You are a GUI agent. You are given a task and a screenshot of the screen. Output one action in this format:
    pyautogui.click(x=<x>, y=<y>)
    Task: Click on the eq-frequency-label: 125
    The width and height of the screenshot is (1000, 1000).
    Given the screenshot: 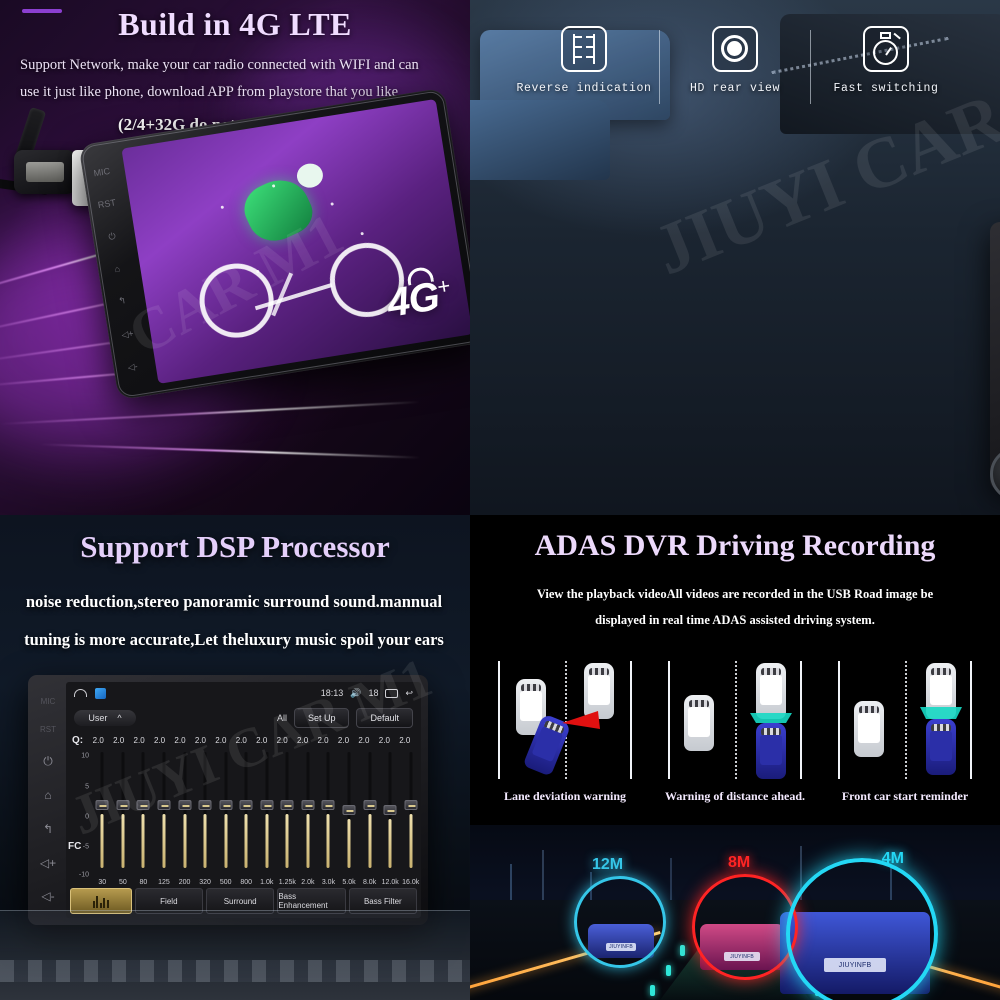 What is the action you would take?
    pyautogui.click(x=164, y=882)
    